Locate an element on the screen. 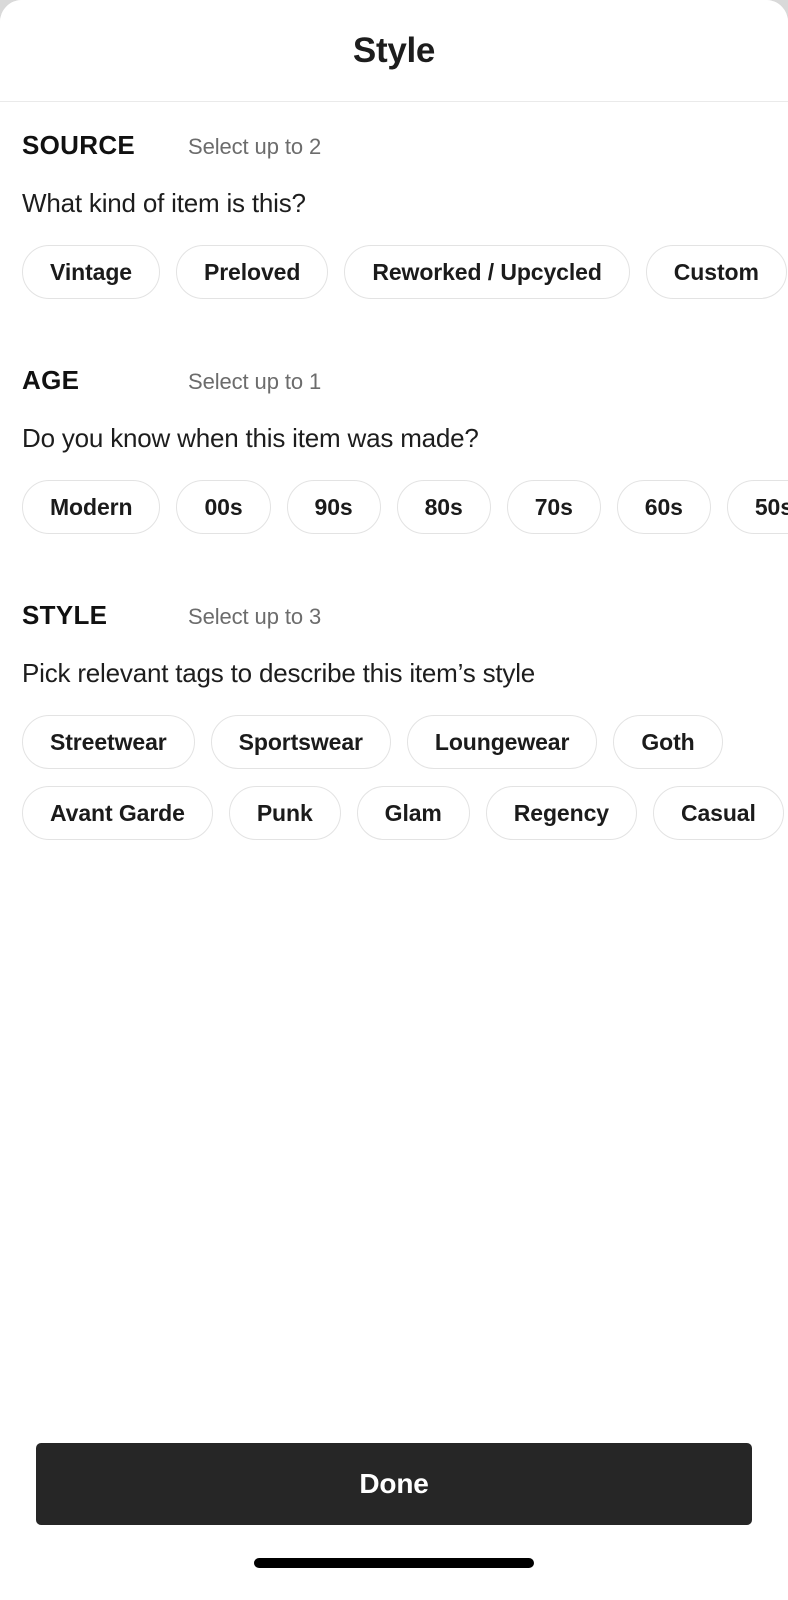 The height and width of the screenshot is (1600, 788). chip-preloved: Preloved is located at coordinates (252, 272).